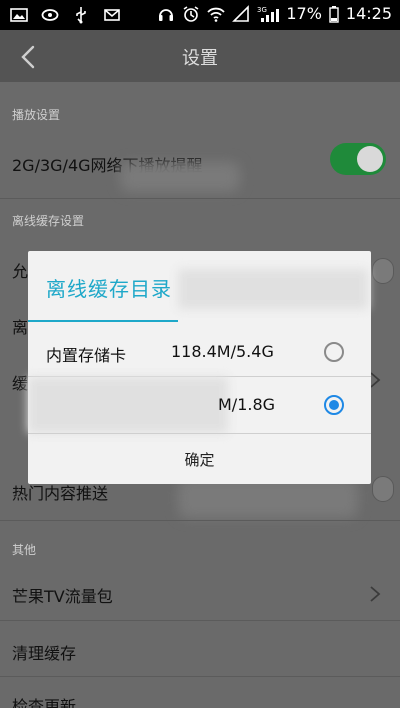  Describe the element at coordinates (166, 14) in the screenshot. I see `headphones-icon` at that location.